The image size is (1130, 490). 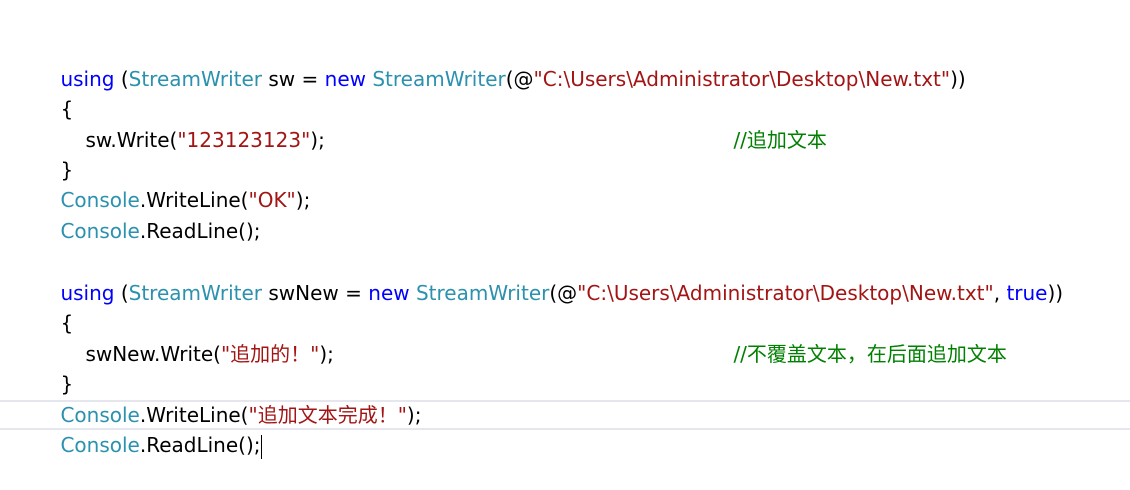 I want to click on keyword-true: true, so click(x=1027, y=293).